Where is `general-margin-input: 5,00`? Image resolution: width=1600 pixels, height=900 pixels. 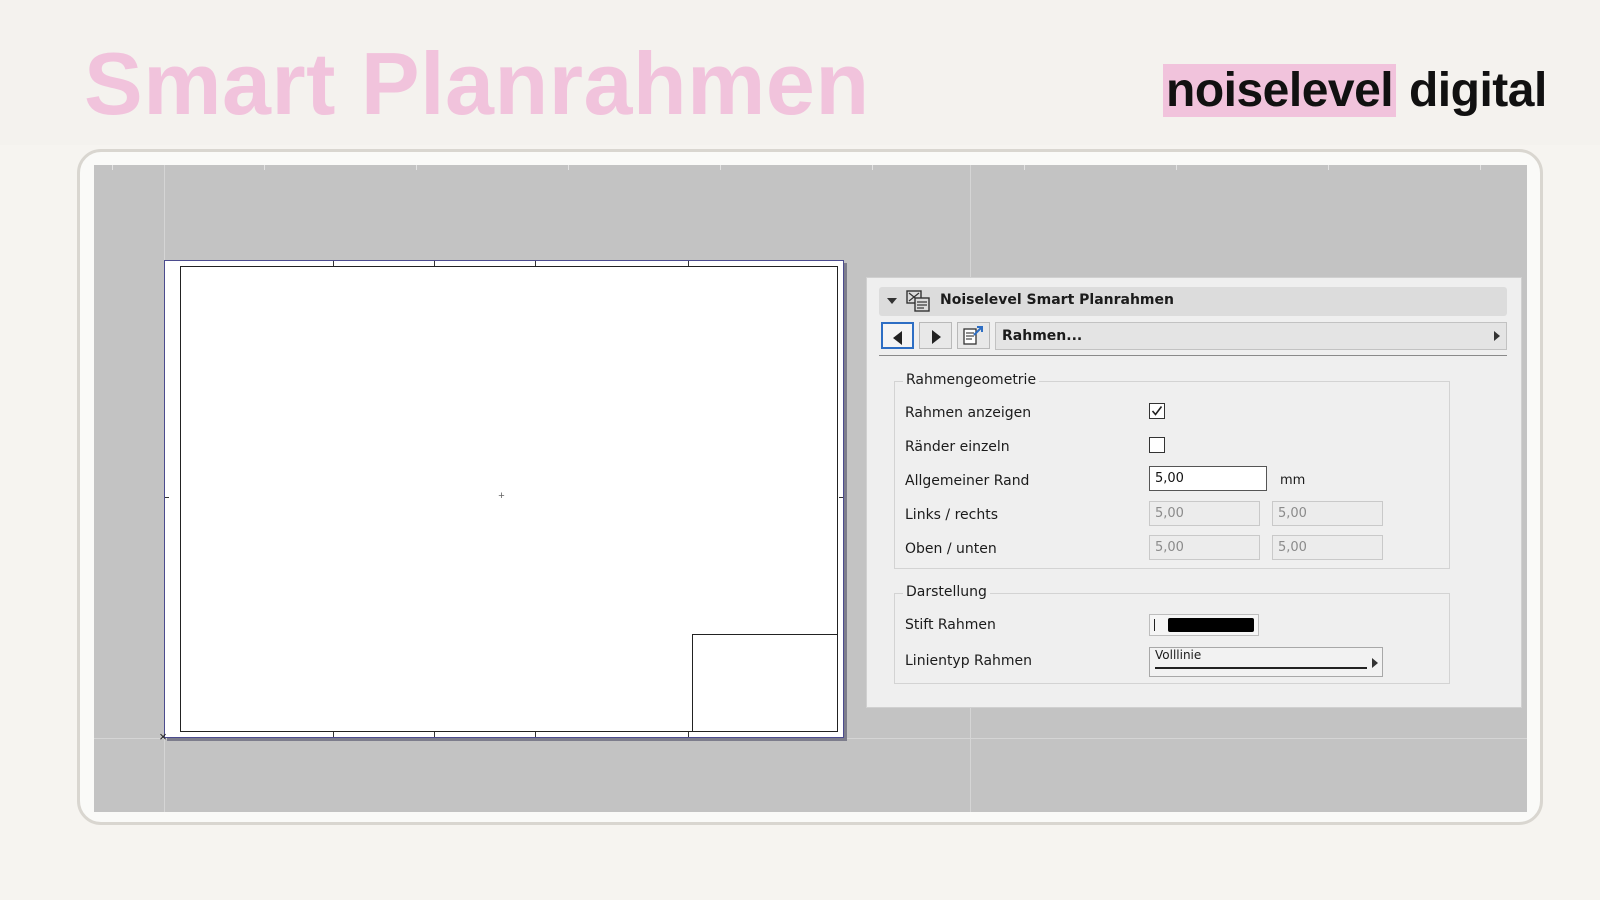
general-margin-input: 5,00 is located at coordinates (1208, 478).